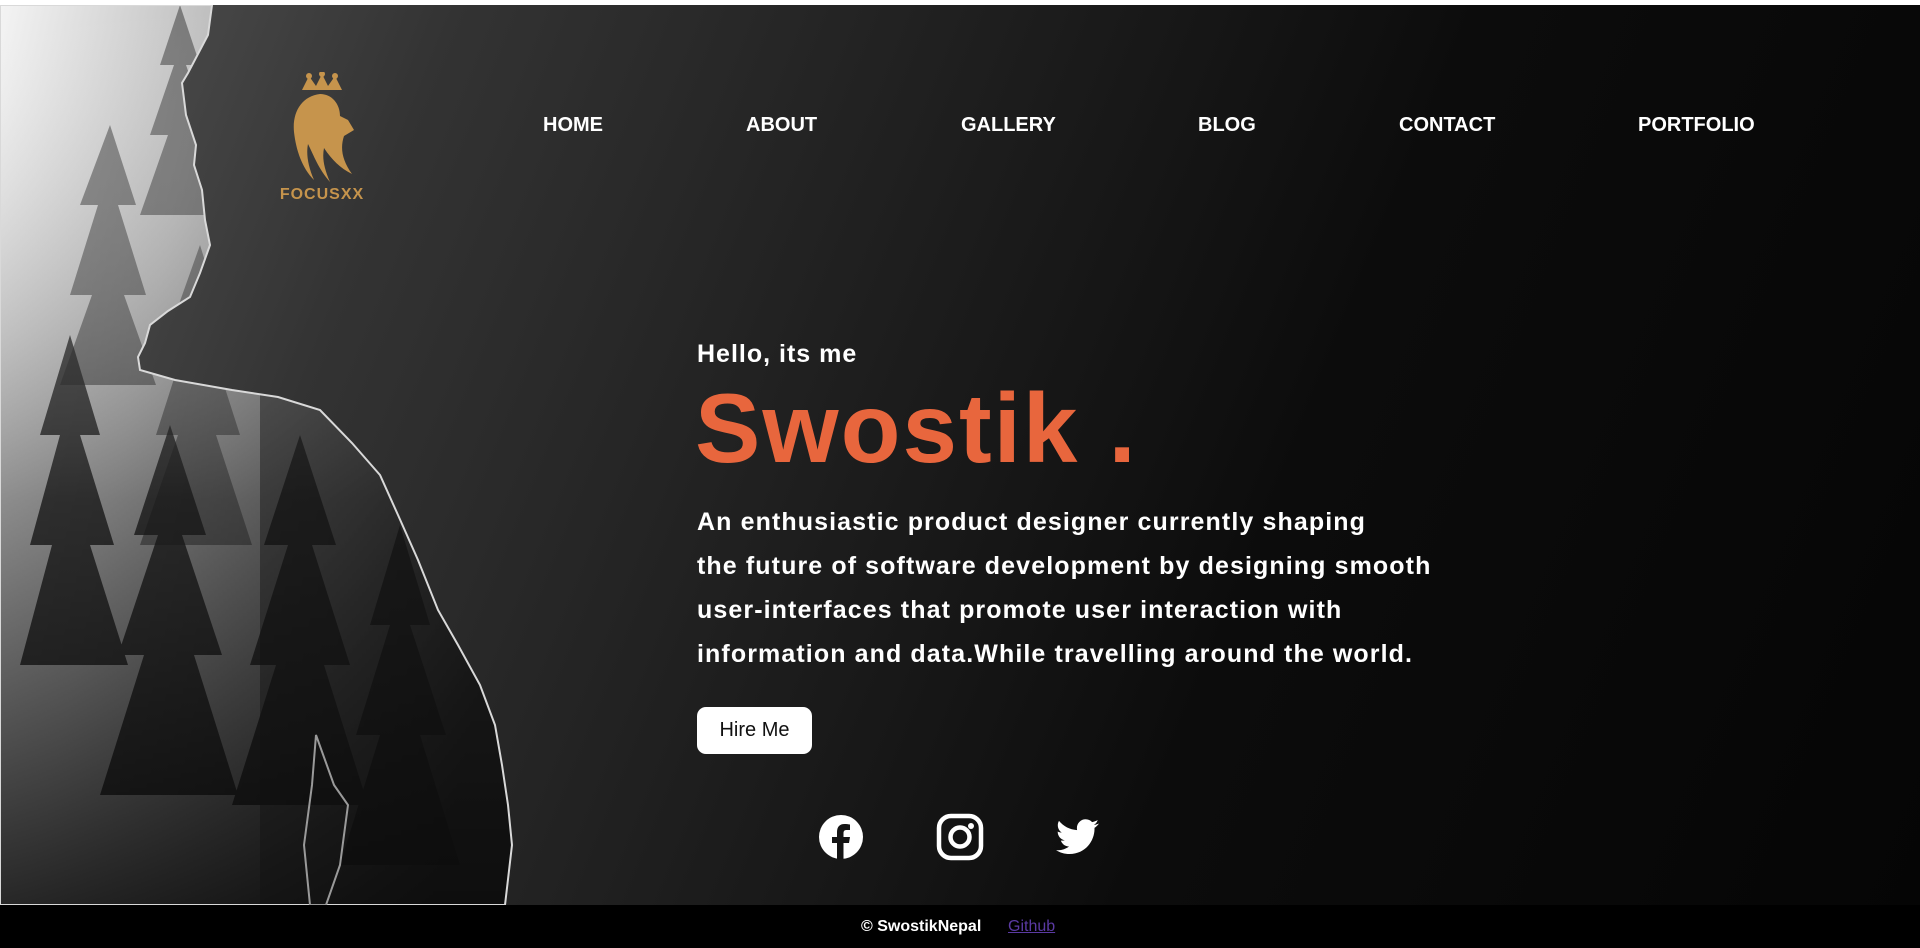 The image size is (1920, 948). I want to click on instagram-icon, so click(960, 837).